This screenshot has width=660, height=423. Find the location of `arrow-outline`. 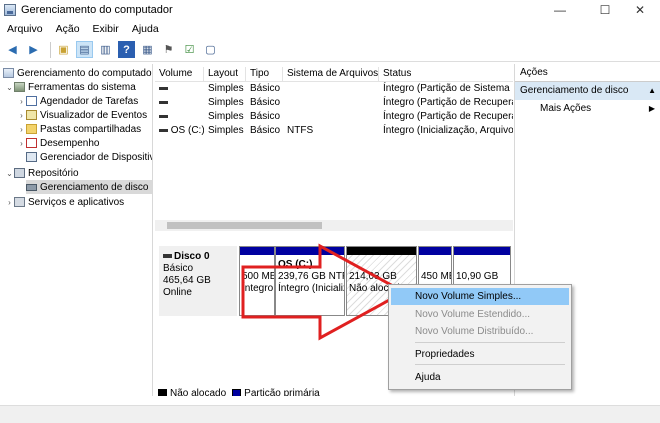

arrow-outline is located at coordinates (324, 292).